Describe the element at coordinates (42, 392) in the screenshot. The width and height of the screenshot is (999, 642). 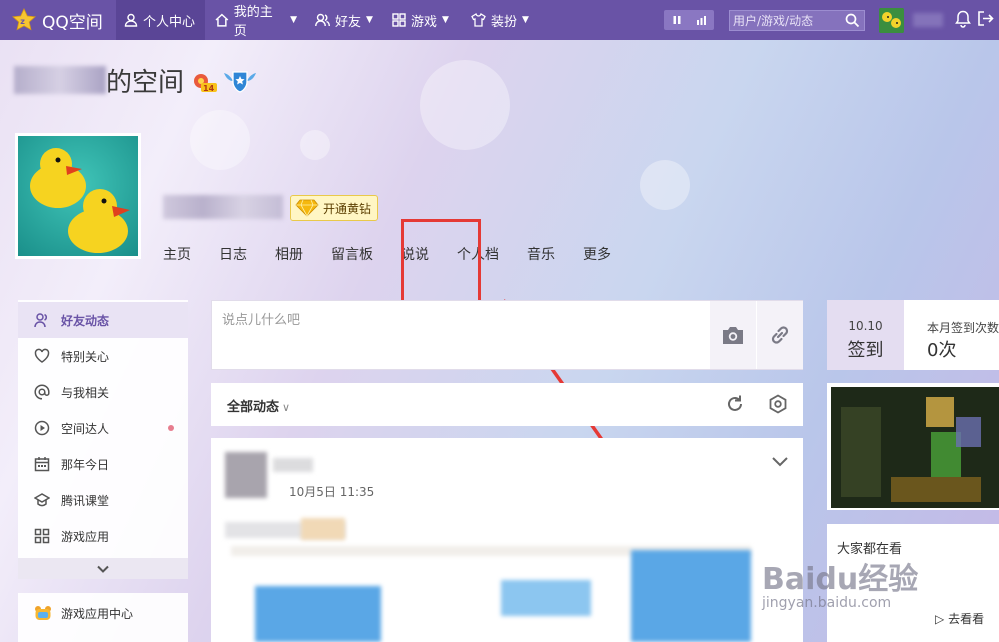
I see `at-icon` at that location.